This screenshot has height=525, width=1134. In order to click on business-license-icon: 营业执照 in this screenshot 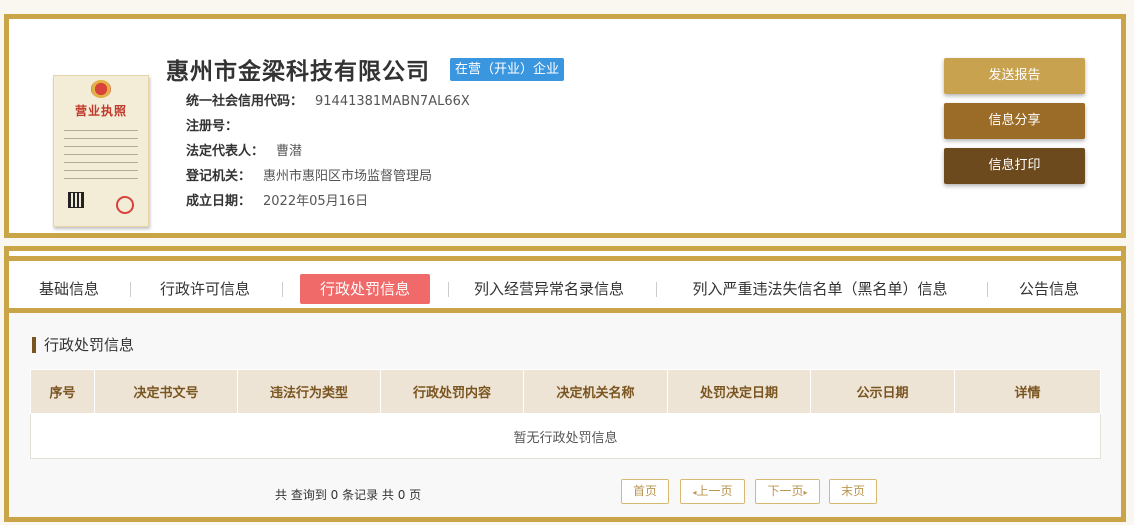, I will do `click(101, 151)`.